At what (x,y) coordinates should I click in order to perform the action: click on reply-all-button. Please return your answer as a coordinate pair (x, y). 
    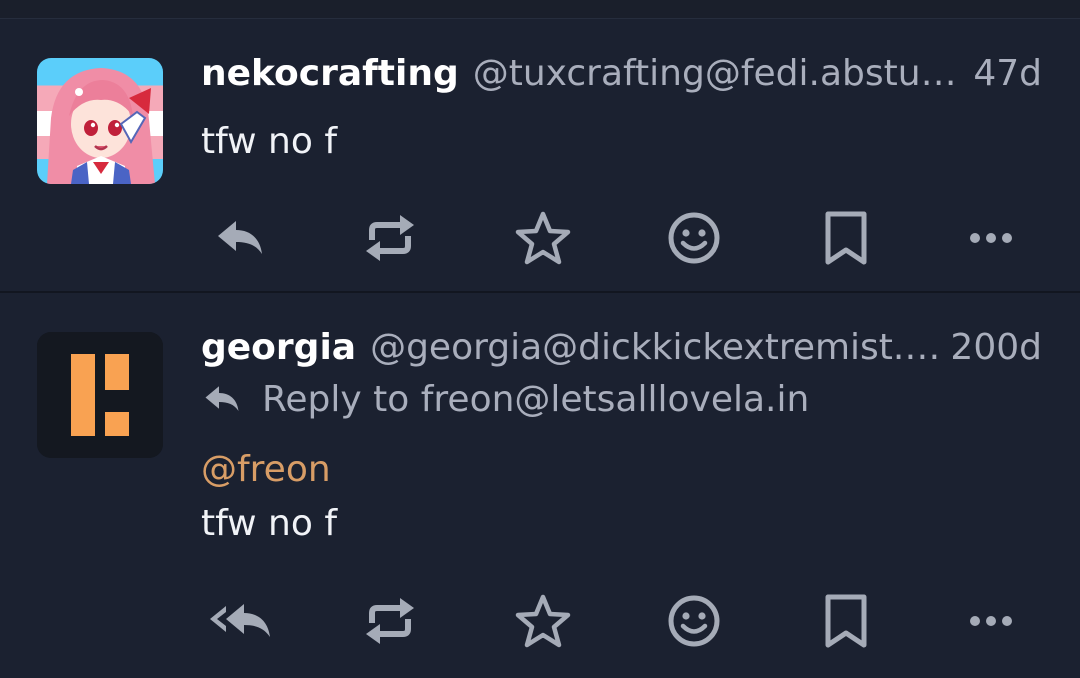
    Looking at the image, I should click on (240, 621).